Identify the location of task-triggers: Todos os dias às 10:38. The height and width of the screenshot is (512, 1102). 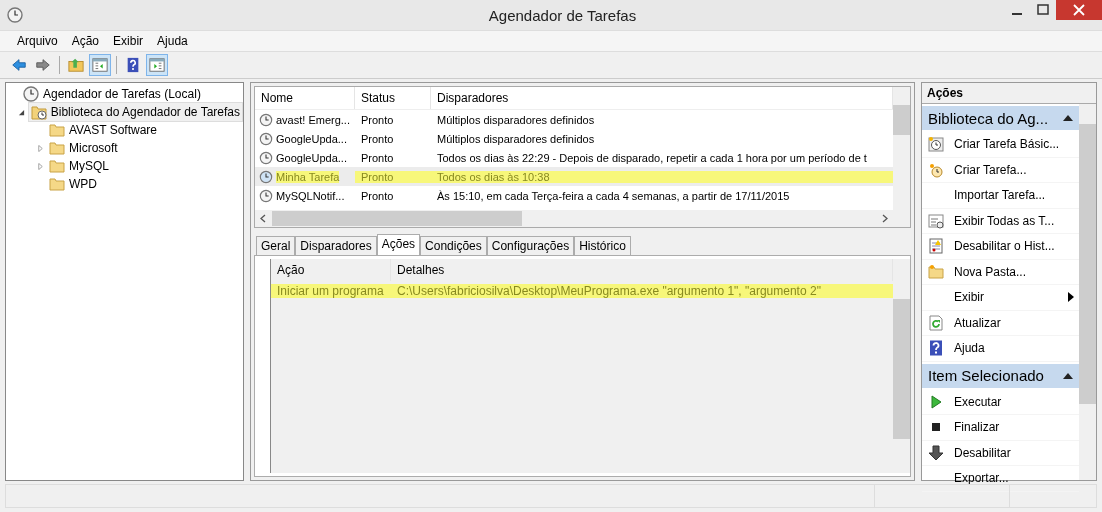
(662, 176).